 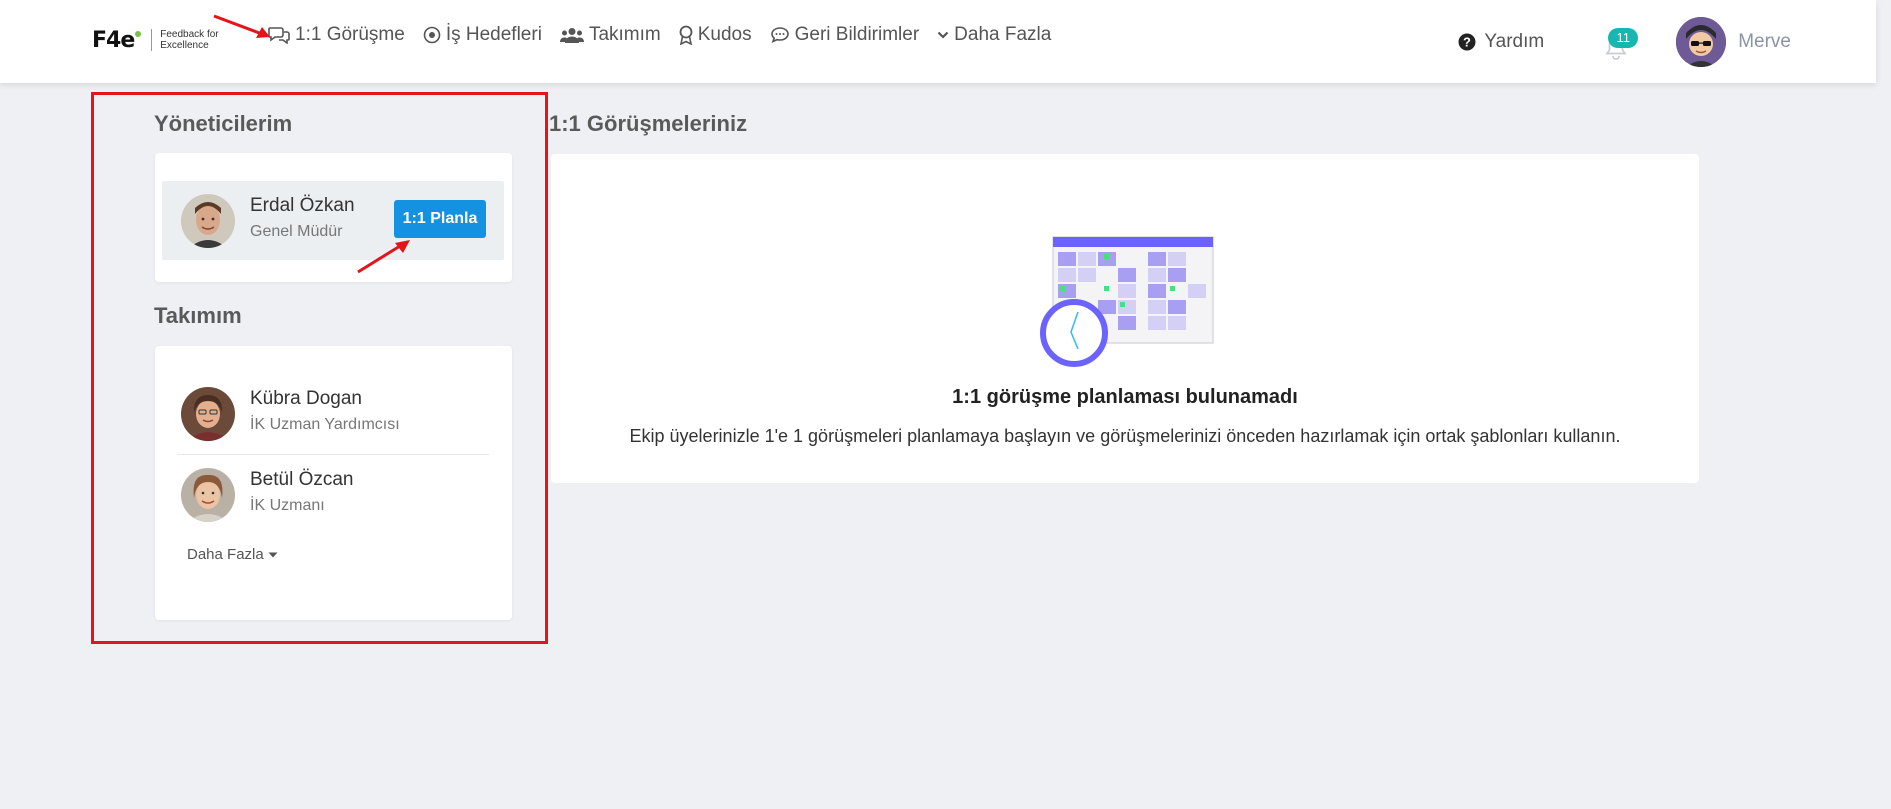 I want to click on nav-label: Geri Bildirimler, so click(x=857, y=34).